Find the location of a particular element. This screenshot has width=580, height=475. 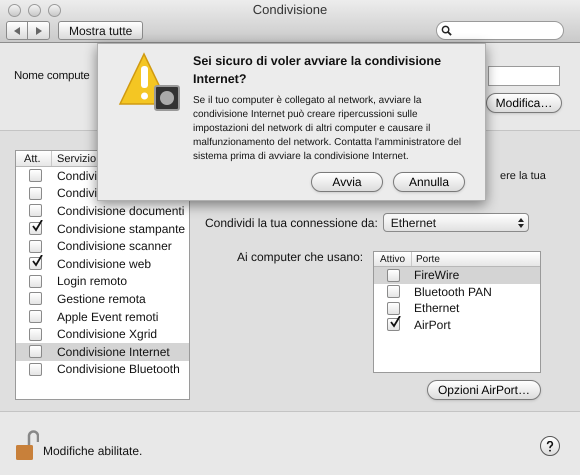

service-row: Condivisione stampante is located at coordinates (102, 229).